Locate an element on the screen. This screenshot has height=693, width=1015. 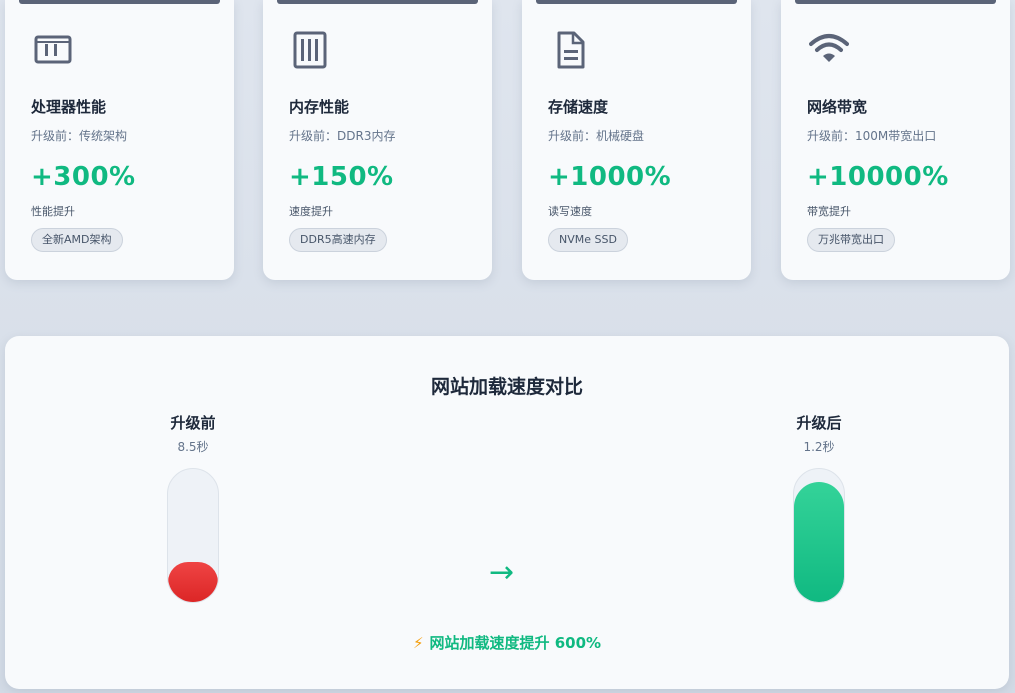
card-metric: 读写速度 is located at coordinates (570, 211).